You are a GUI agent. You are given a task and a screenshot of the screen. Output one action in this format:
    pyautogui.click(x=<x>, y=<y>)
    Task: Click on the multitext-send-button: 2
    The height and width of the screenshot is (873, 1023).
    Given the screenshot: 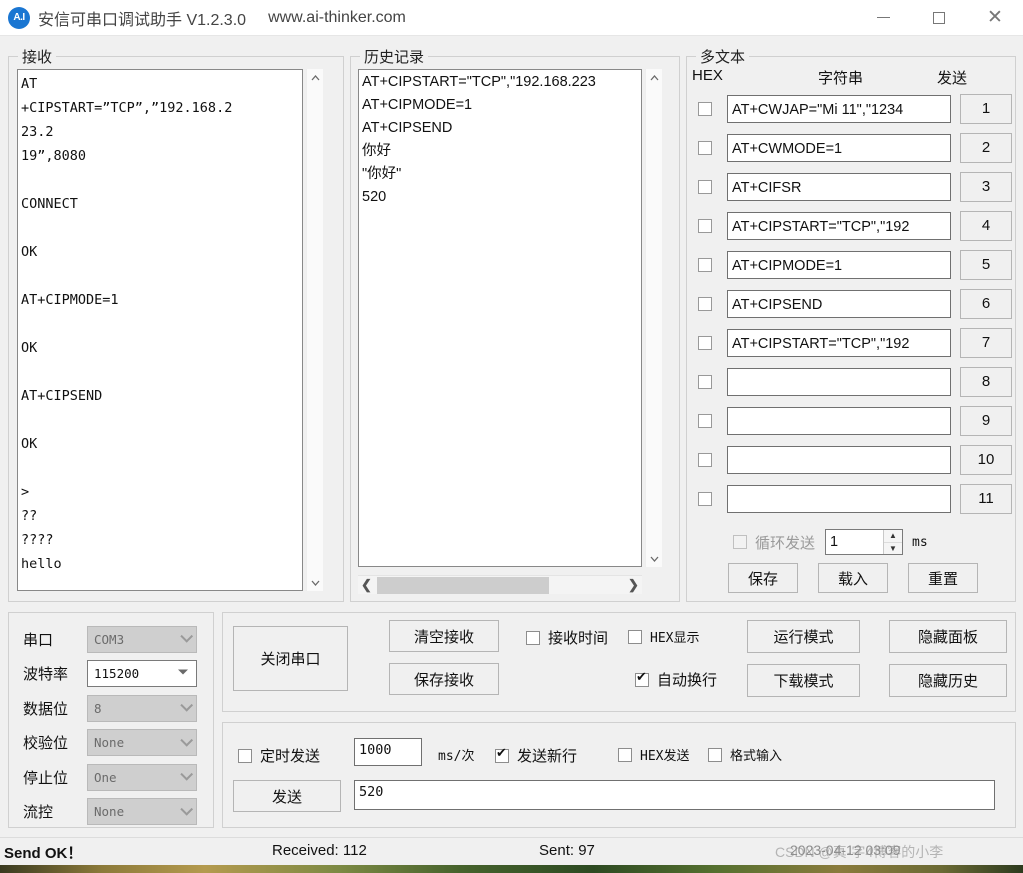 What is the action you would take?
    pyautogui.click(x=986, y=147)
    